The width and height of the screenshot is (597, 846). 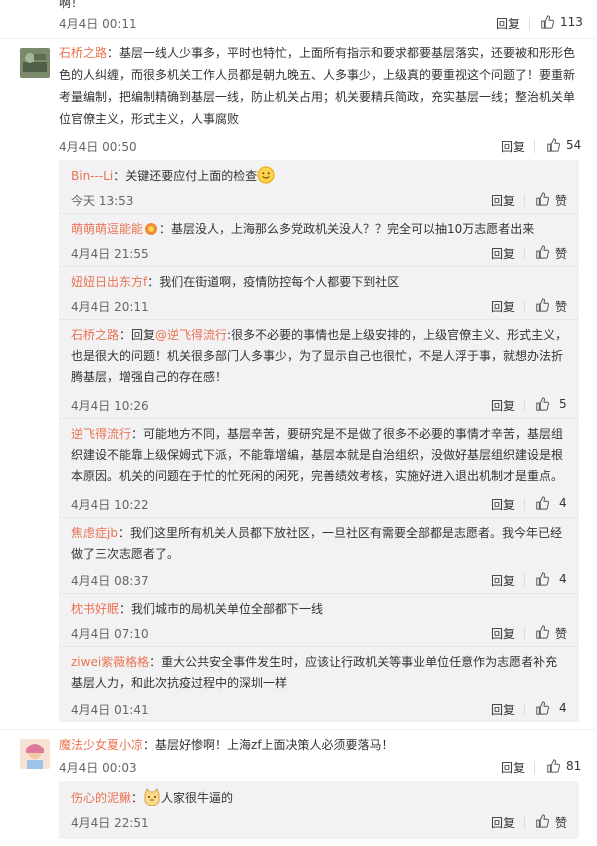 I want to click on reply-text: ：我们在街道啊，疫情防控每个人都要下到社区, so click(x=273, y=282).